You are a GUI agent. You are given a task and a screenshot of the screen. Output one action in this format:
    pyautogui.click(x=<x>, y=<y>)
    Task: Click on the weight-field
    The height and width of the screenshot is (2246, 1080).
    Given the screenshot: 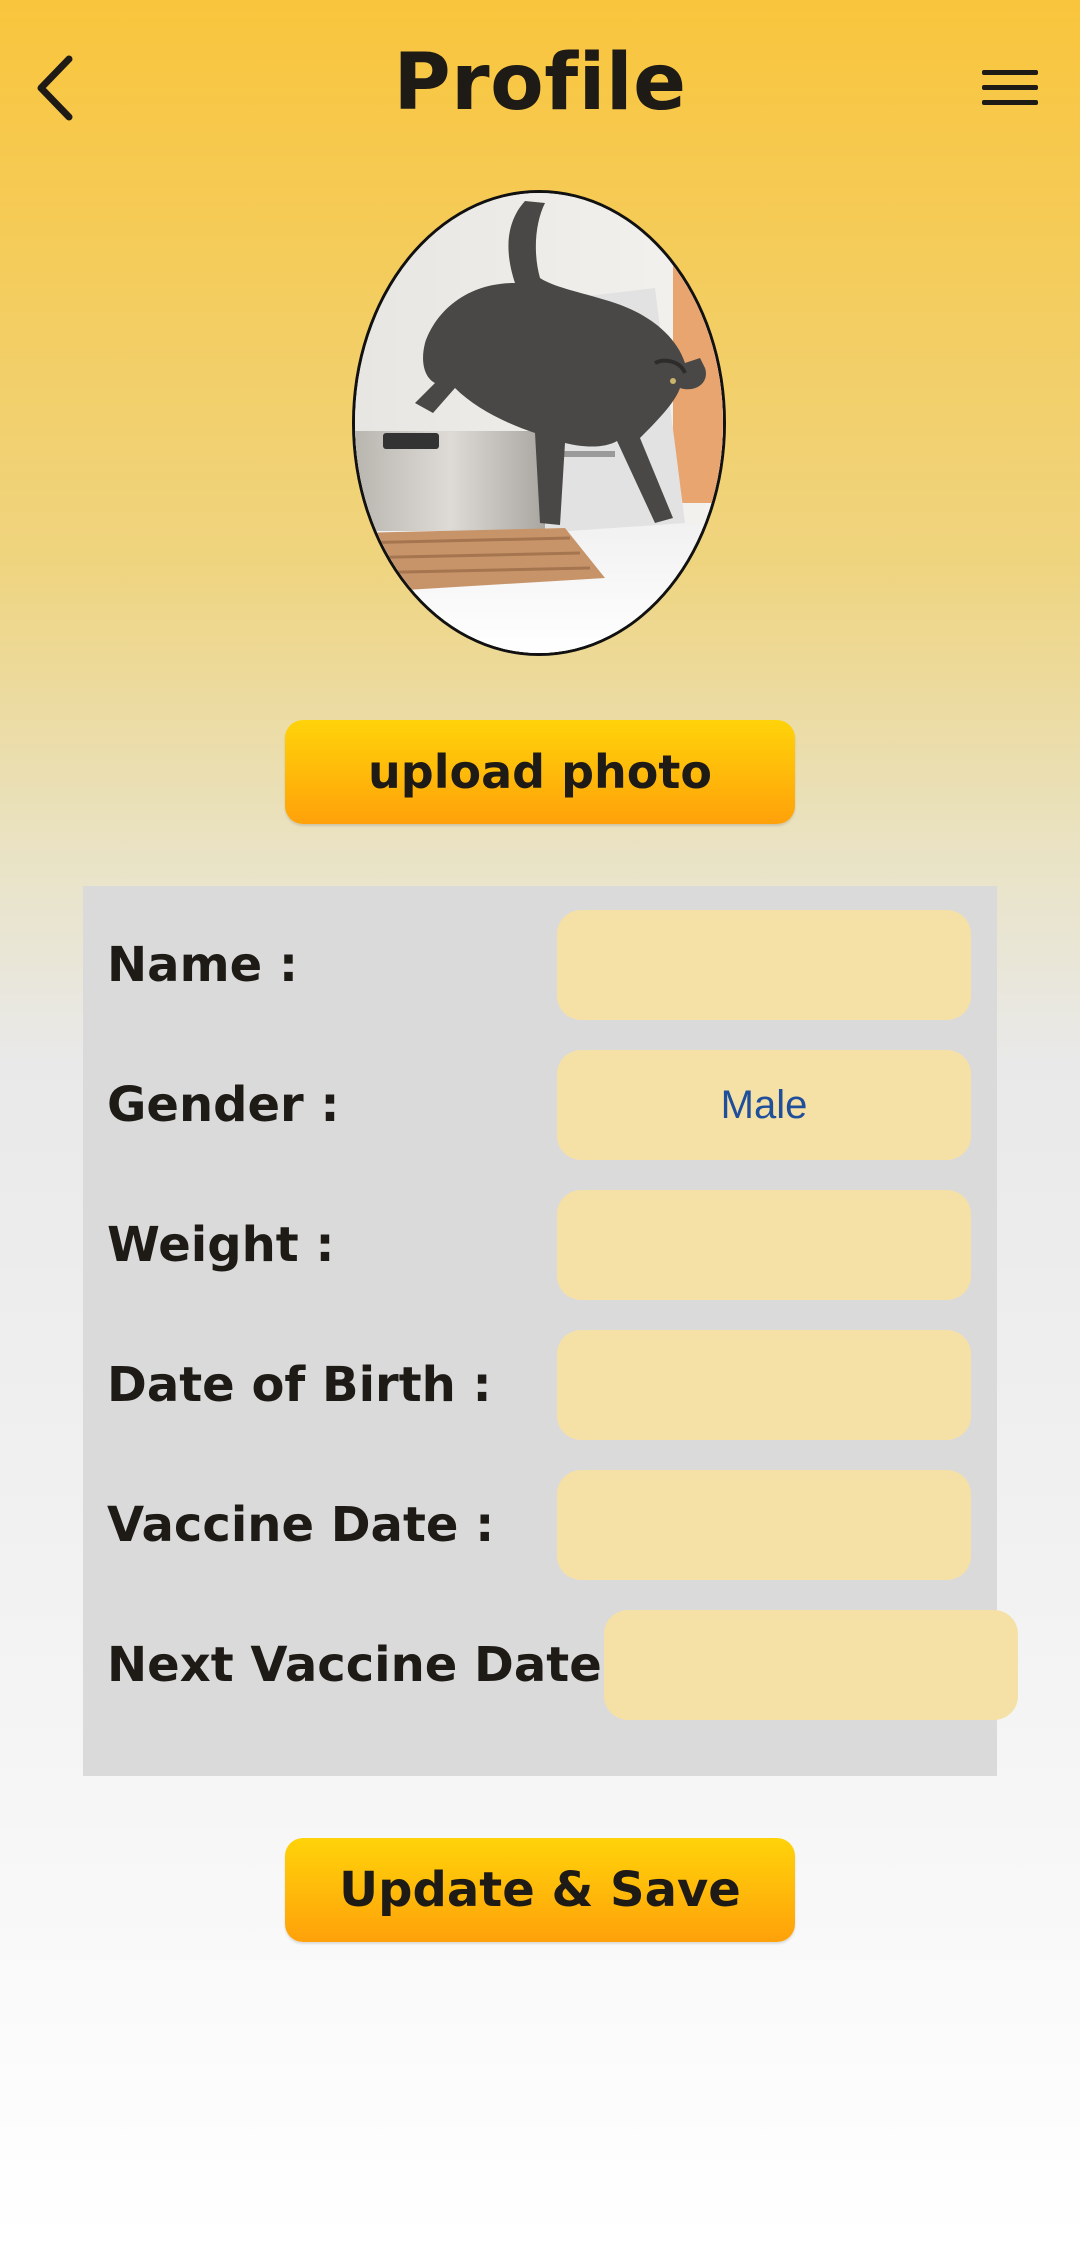 What is the action you would take?
    pyautogui.click(x=764, y=1245)
    